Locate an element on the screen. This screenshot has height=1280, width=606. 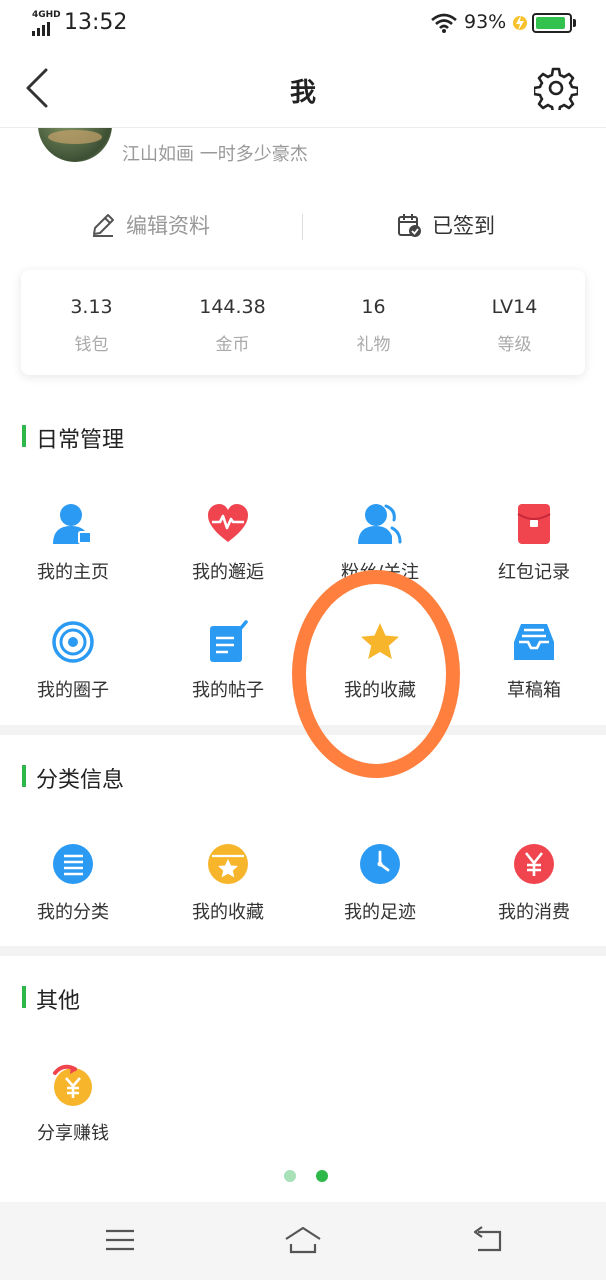
wifi-icon is located at coordinates (444, 23).